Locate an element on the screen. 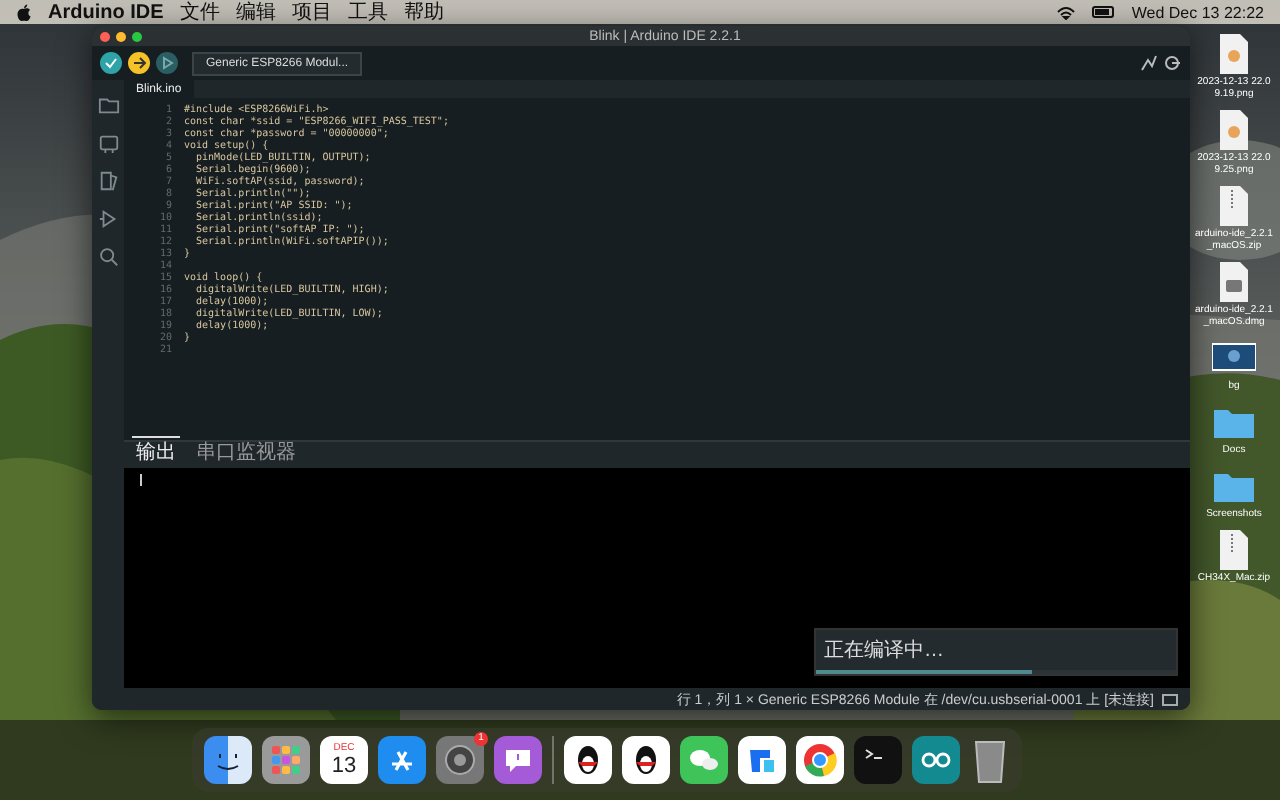 The width and height of the screenshot is (1280, 800). panel-toggle-icon is located at coordinates (1170, 699).